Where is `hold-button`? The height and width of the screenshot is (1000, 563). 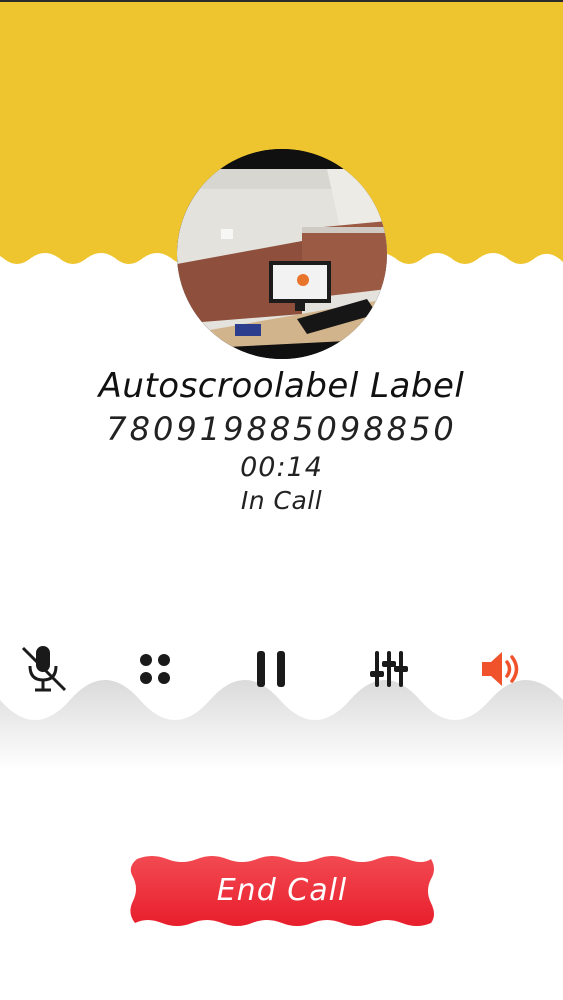 hold-button is located at coordinates (271, 669).